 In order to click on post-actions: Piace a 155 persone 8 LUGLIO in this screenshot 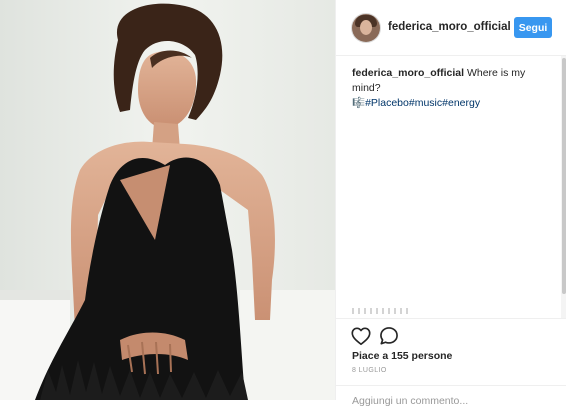, I will do `click(451, 364)`.